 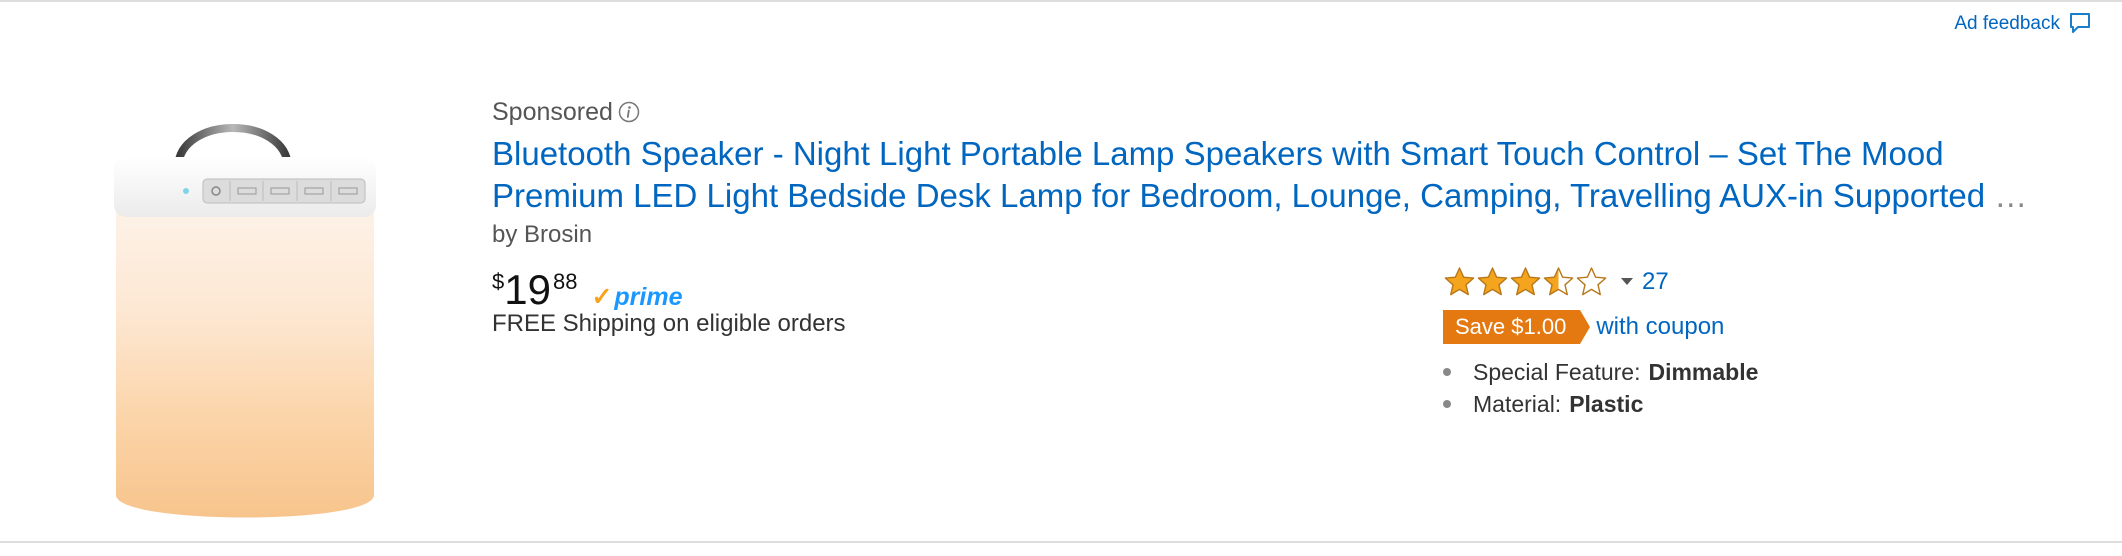 I want to click on product-image, so click(x=245, y=310).